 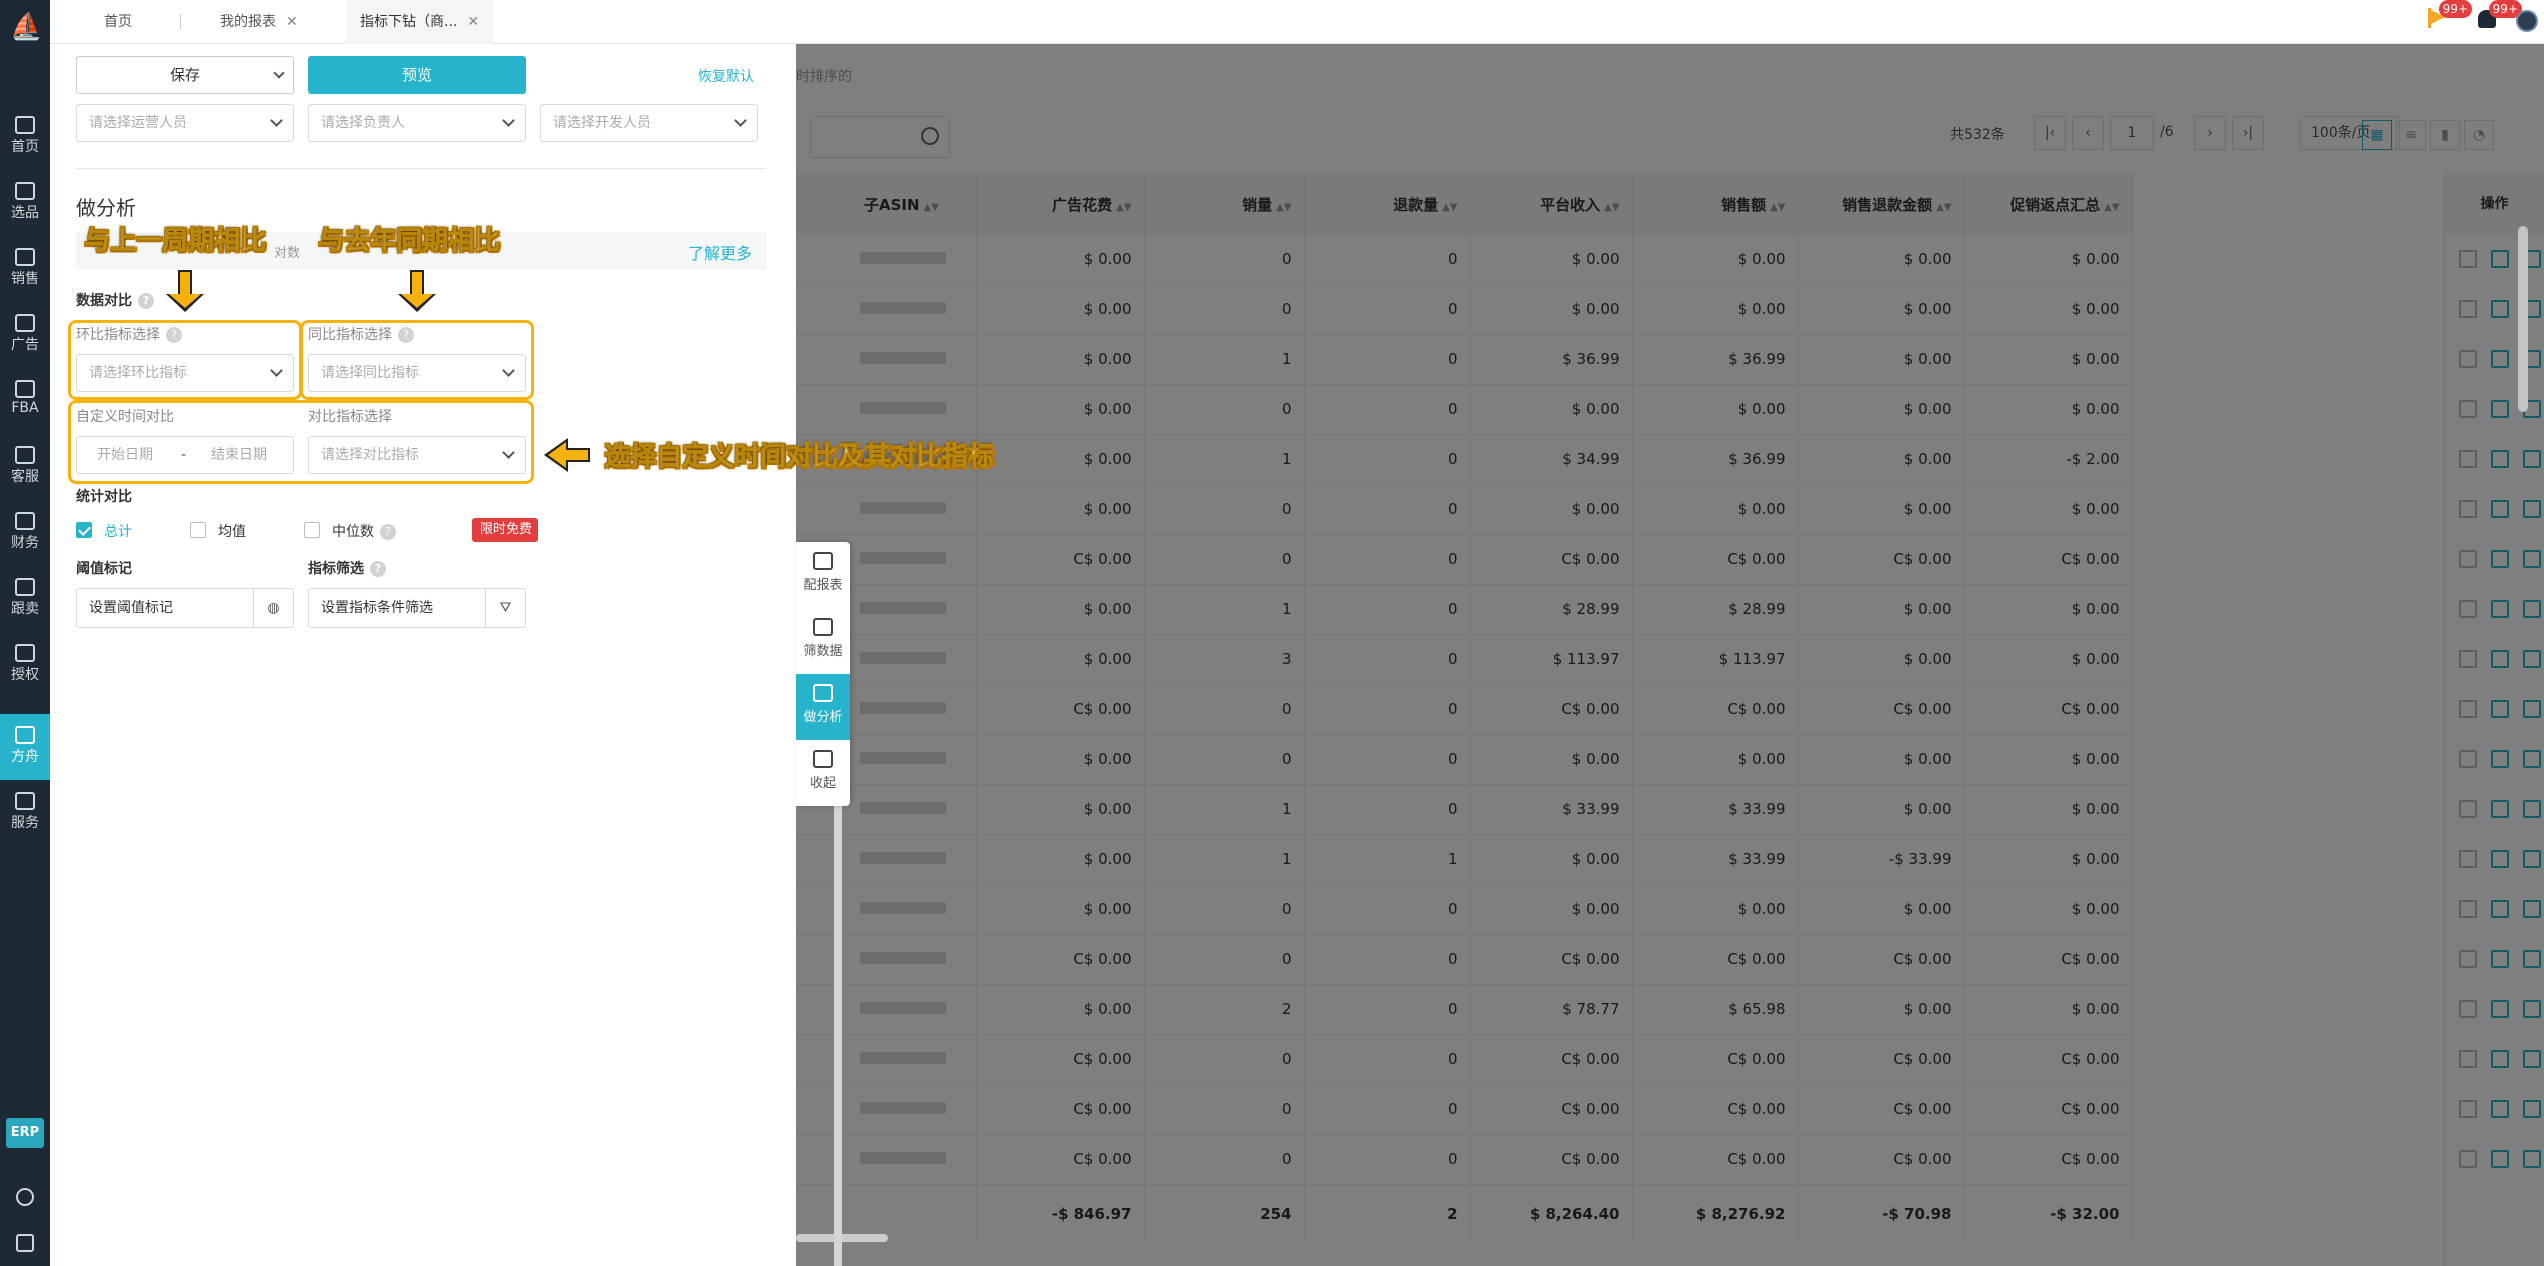 I want to click on data-compare-label: 数据对比?, so click(x=115, y=300).